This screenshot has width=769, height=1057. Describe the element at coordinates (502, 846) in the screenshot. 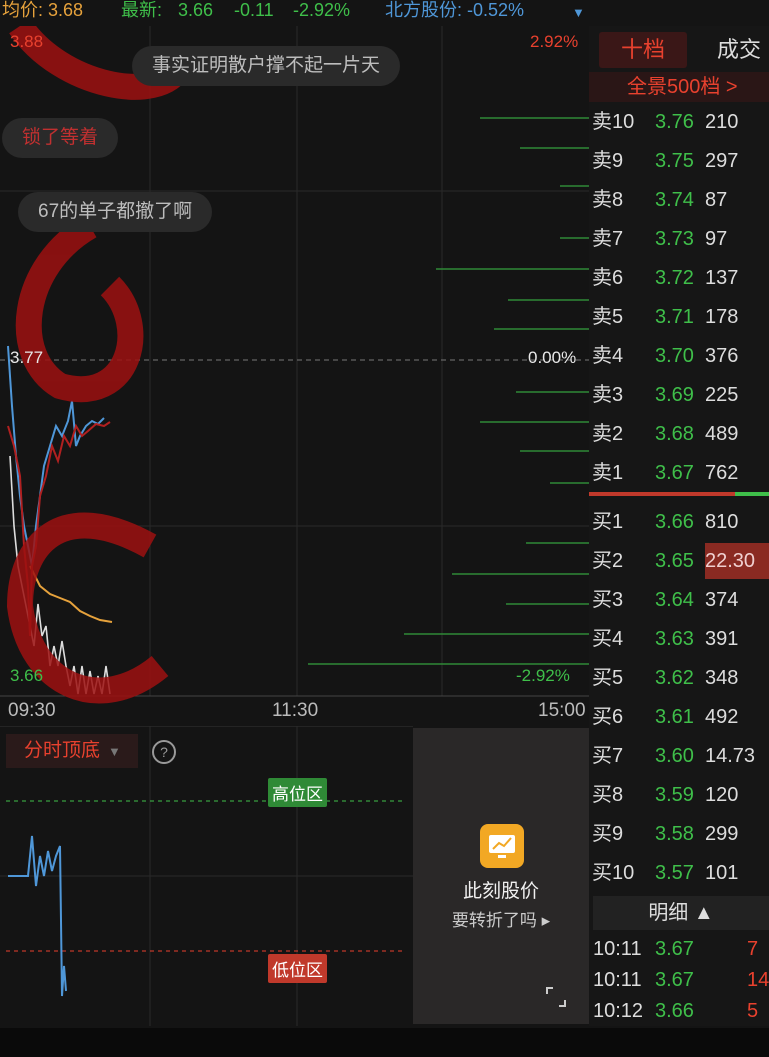

I see `chart-icon` at that location.